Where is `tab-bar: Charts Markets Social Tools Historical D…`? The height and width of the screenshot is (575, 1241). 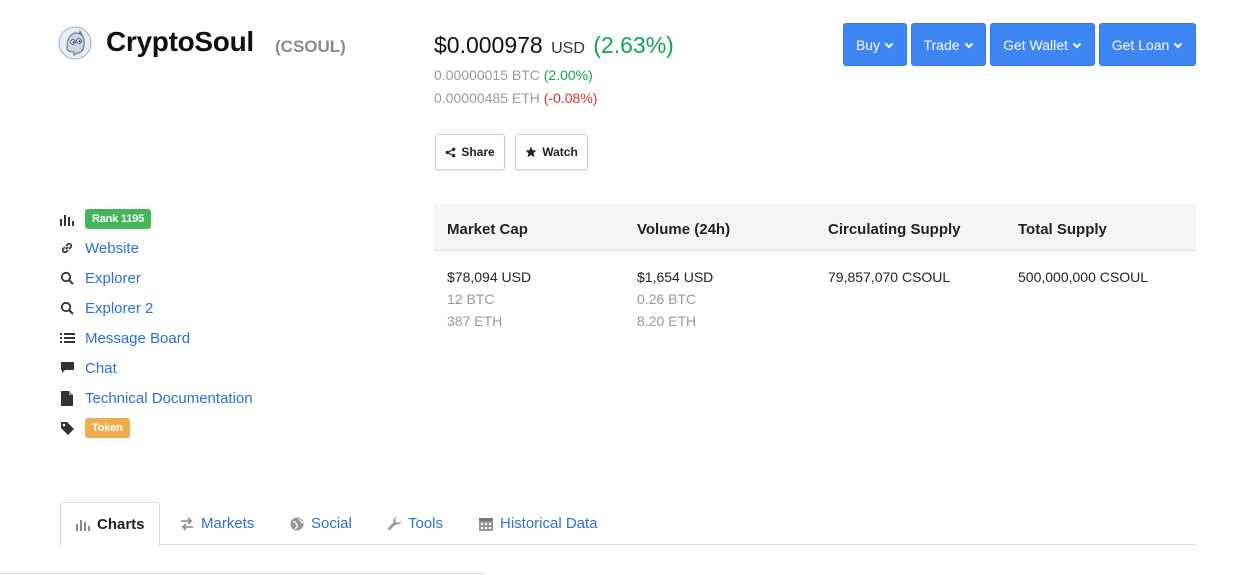
tab-bar: Charts Markets Social Tools Historical D… is located at coordinates (628, 524).